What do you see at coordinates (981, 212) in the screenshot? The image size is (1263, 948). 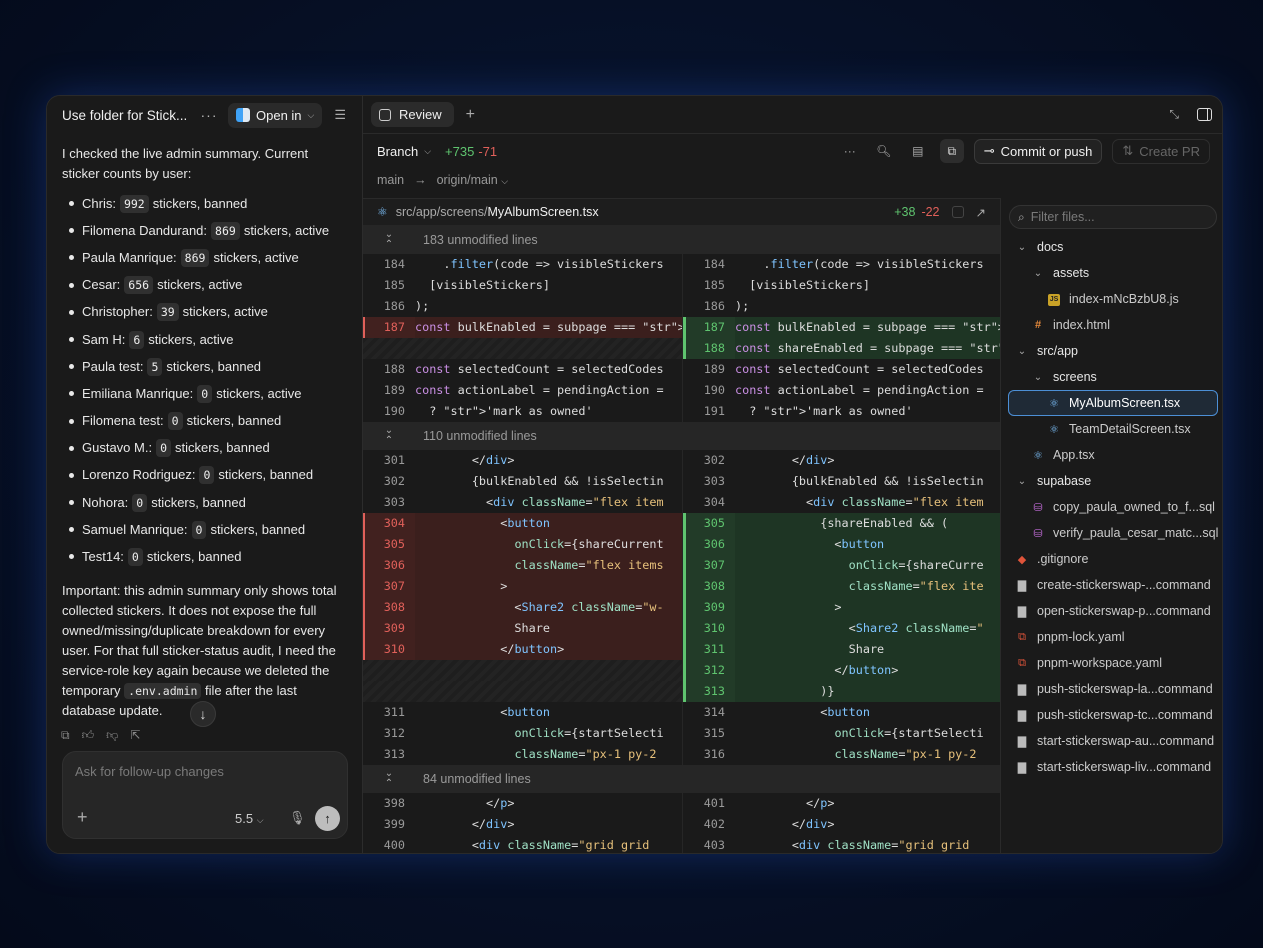 I see `open-external-icon: ↗` at bounding box center [981, 212].